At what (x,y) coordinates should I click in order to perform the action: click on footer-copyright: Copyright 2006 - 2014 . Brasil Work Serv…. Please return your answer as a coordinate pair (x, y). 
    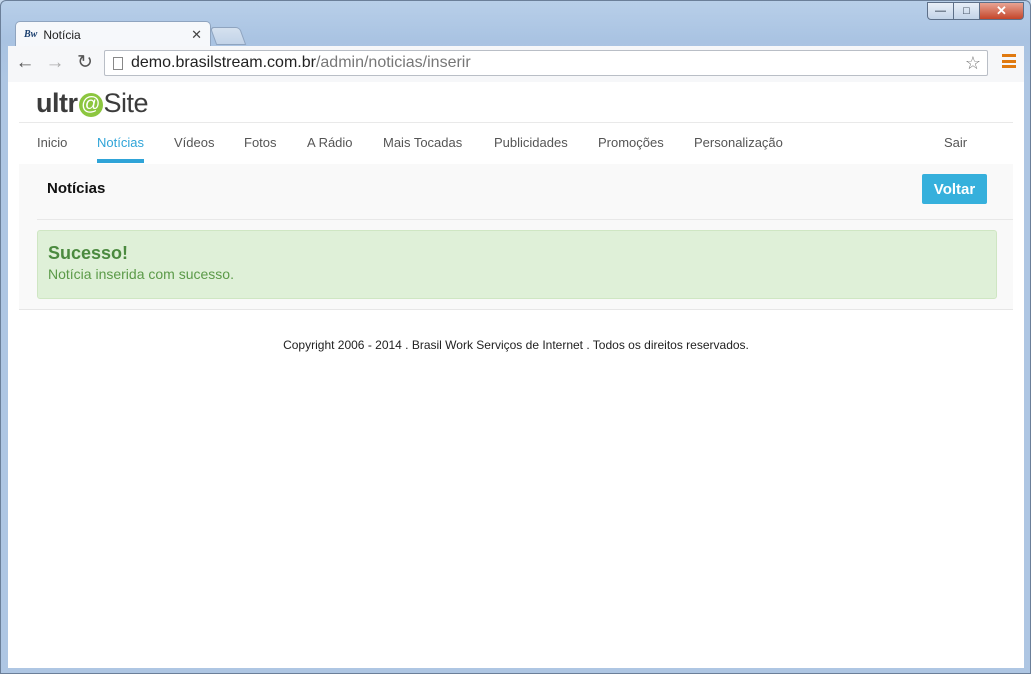
    Looking at the image, I should click on (516, 345).